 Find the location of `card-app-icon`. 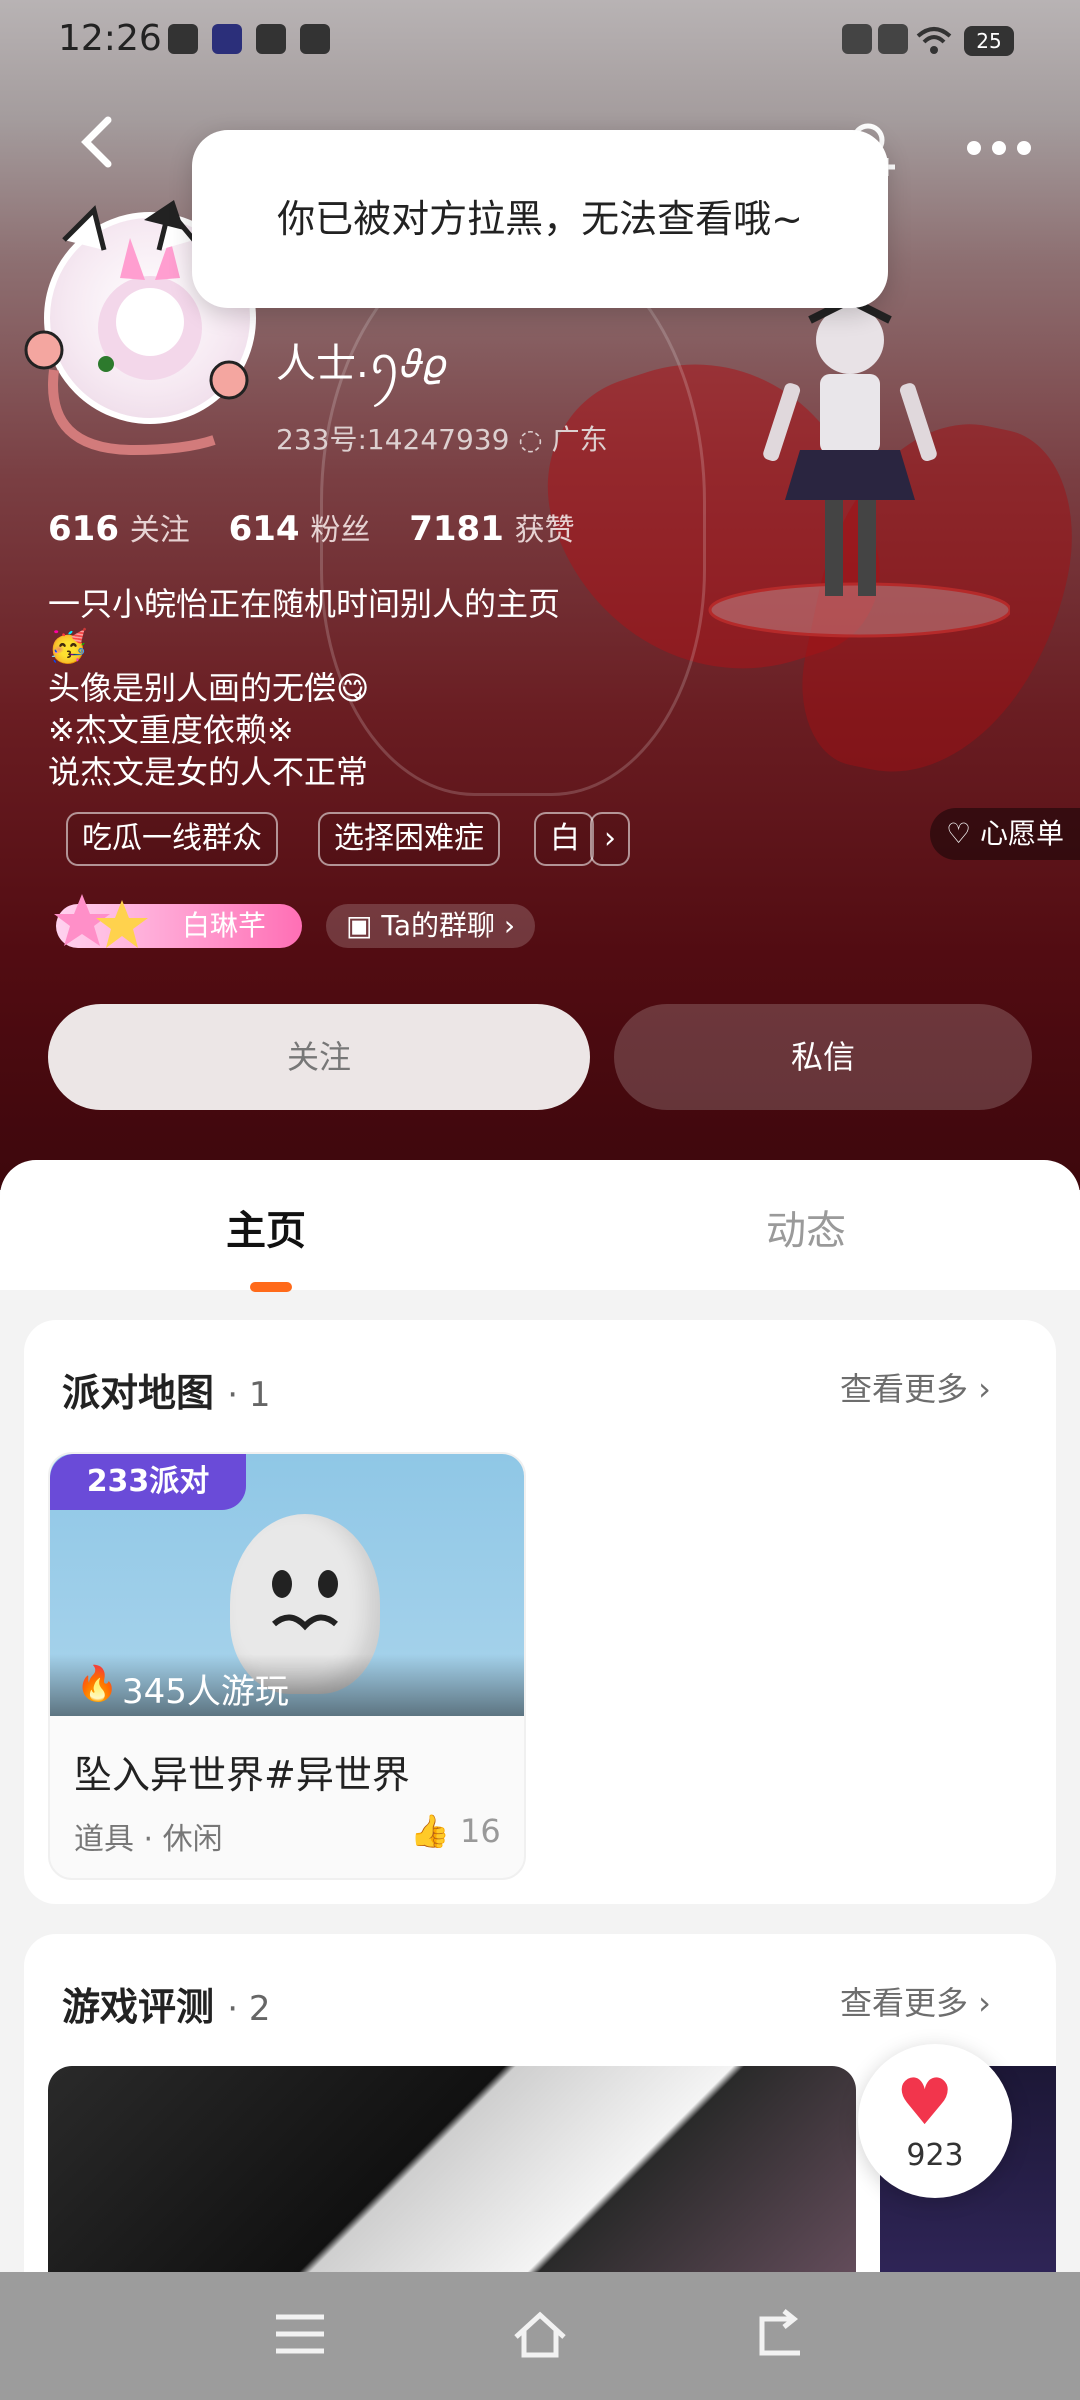

card-app-icon is located at coordinates (271, 39).